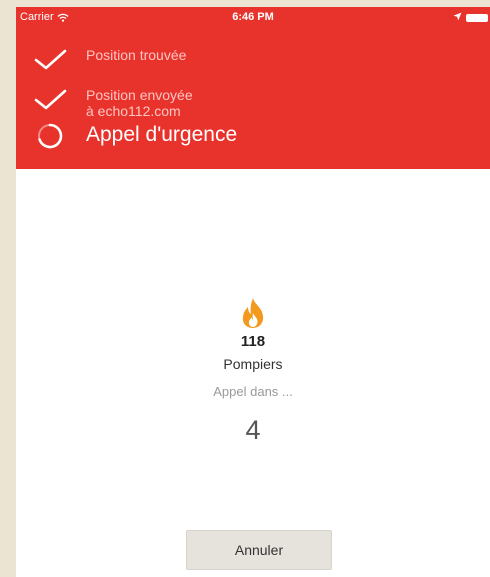 Image resolution: width=490 pixels, height=577 pixels. I want to click on step-emergency-call: Appel d'urgence, so click(135, 136).